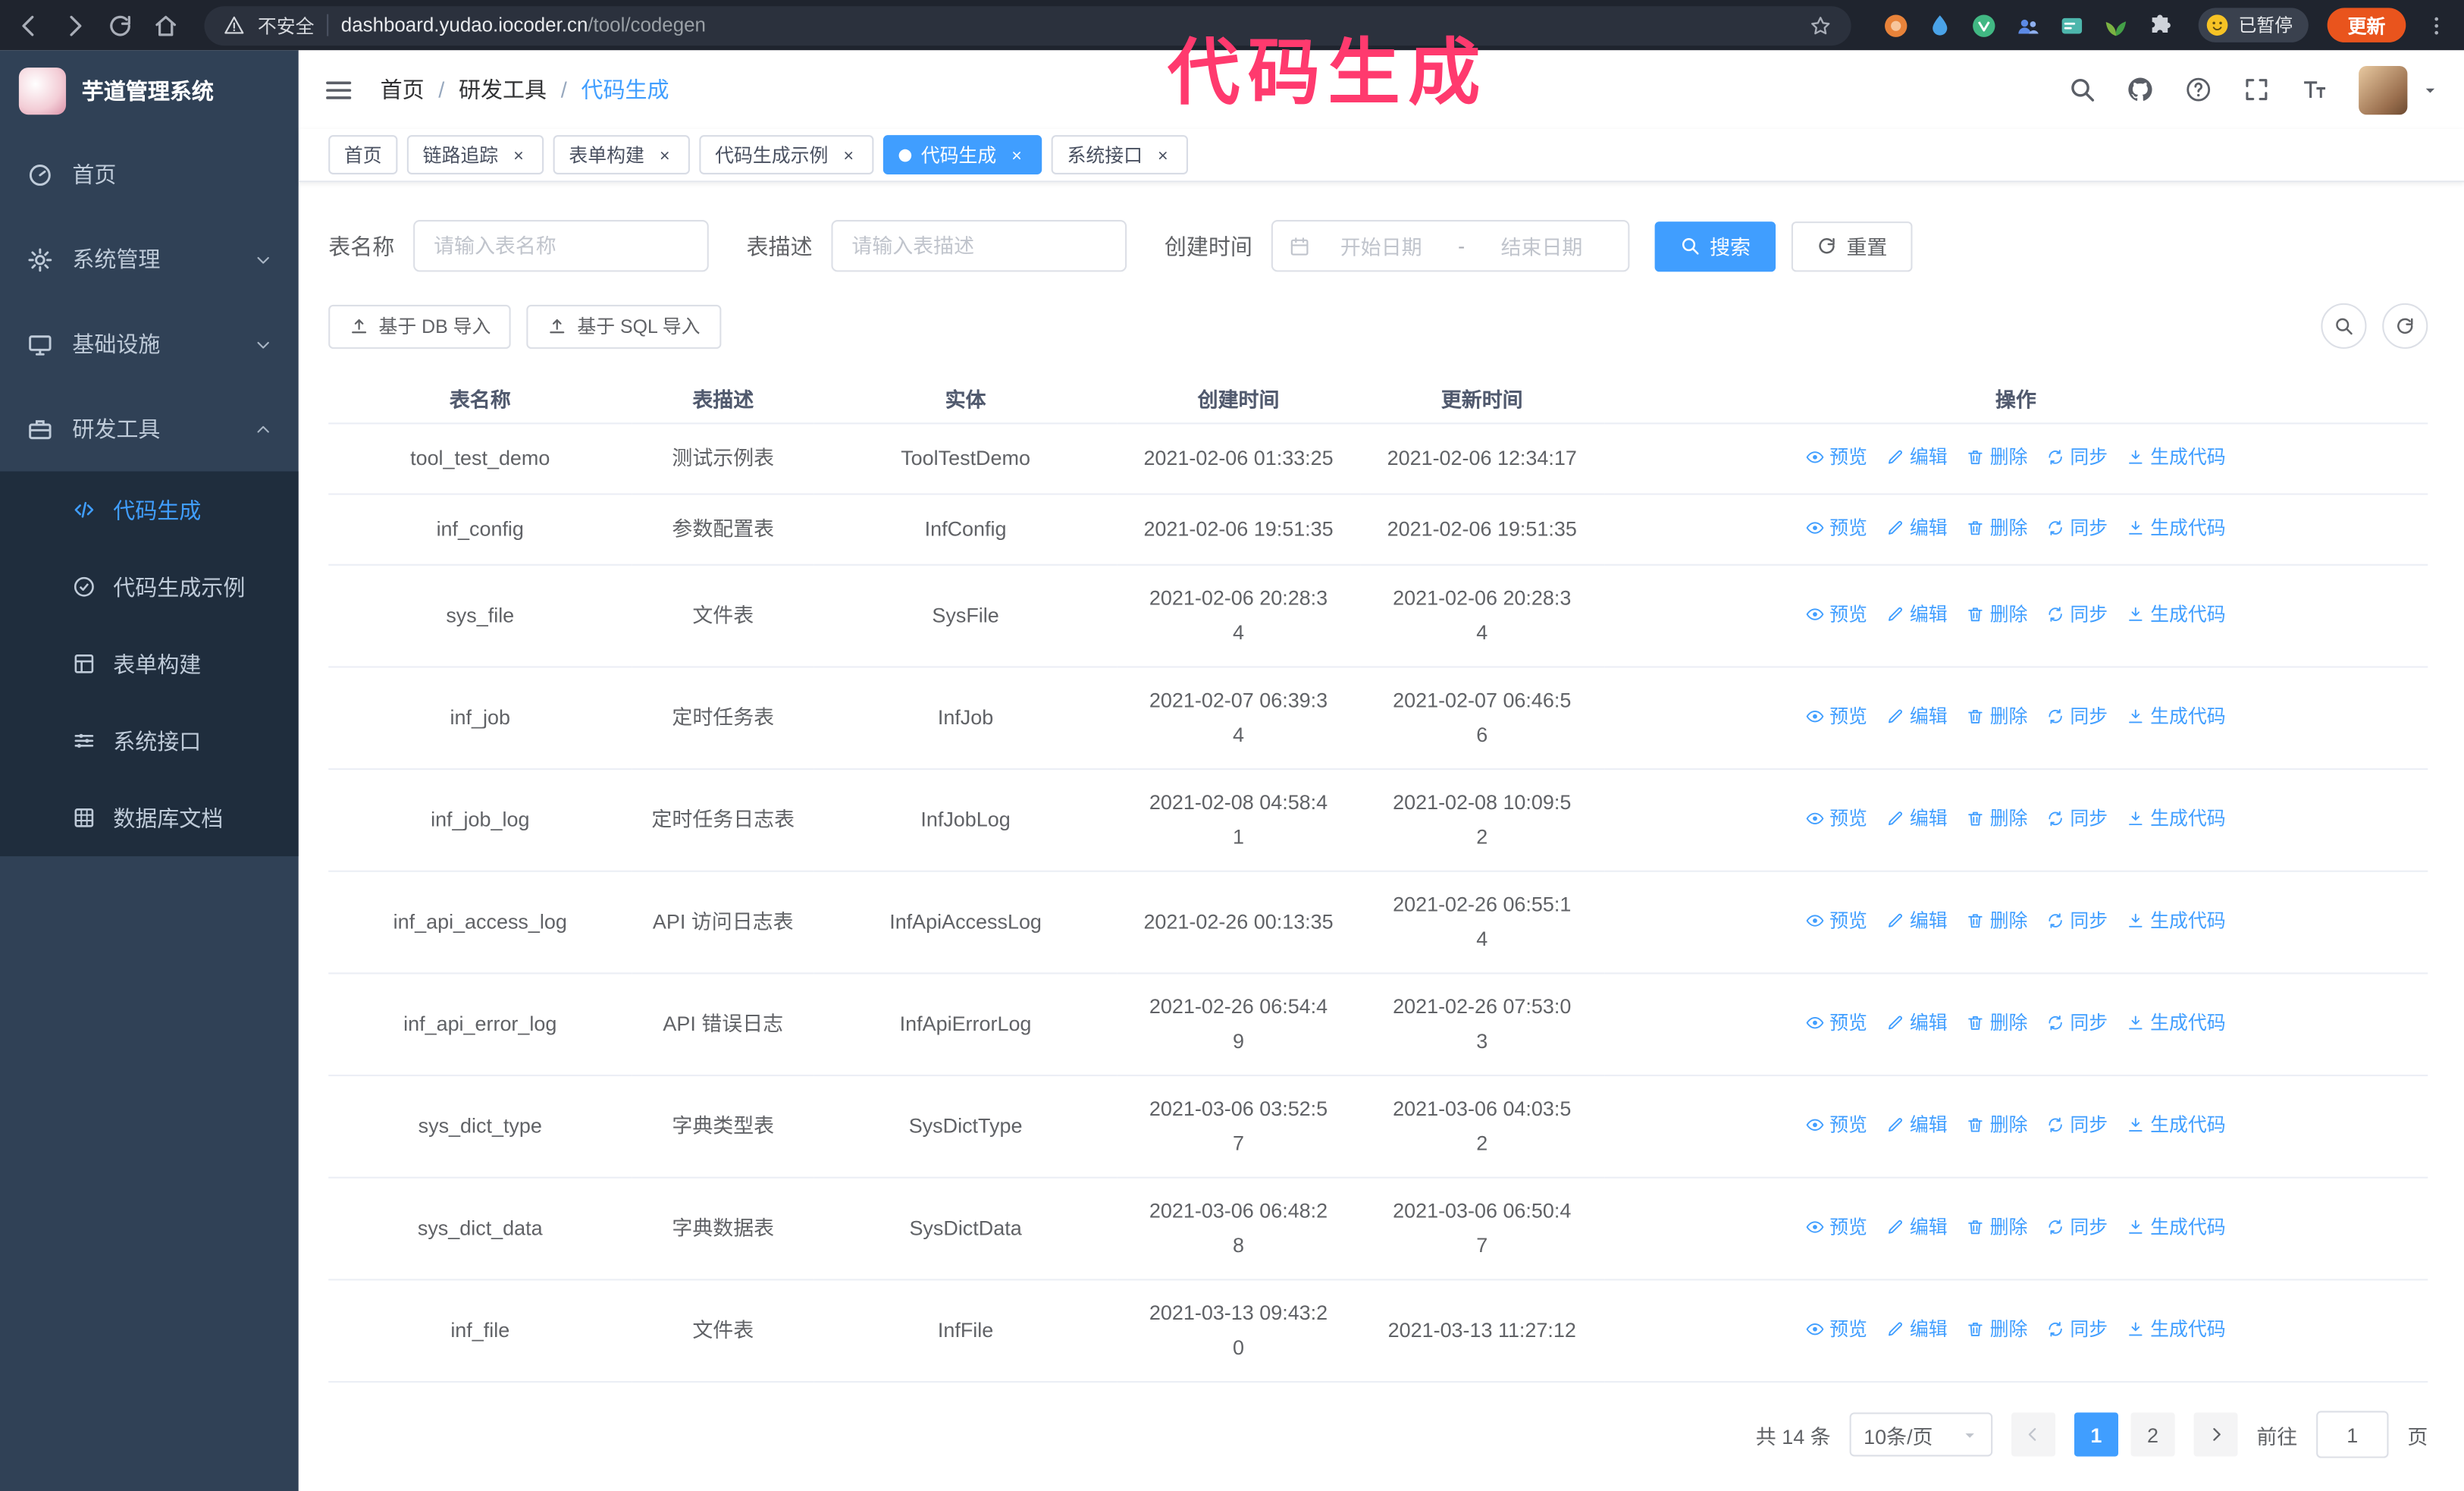 Image resolution: width=2464 pixels, height=1491 pixels. I want to click on next-page-button, so click(2216, 1434).